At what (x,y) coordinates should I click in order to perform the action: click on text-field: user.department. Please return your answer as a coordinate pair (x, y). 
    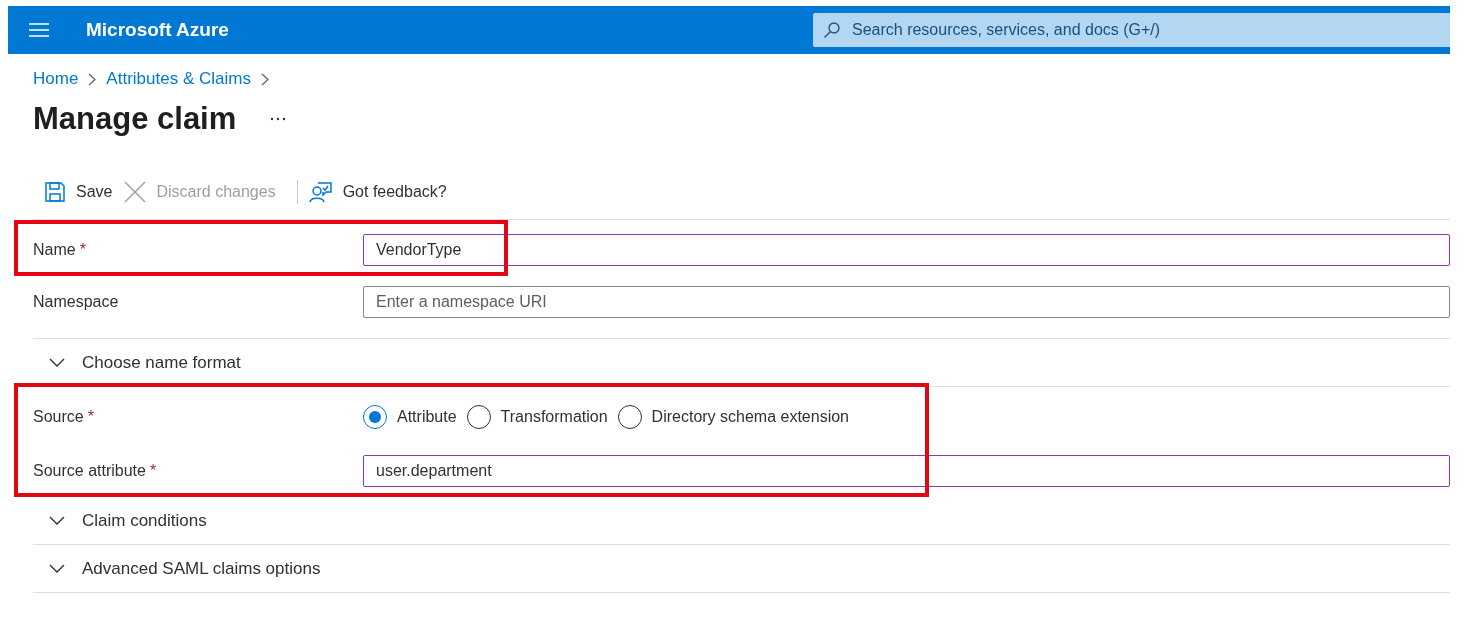
    Looking at the image, I should click on (906, 471).